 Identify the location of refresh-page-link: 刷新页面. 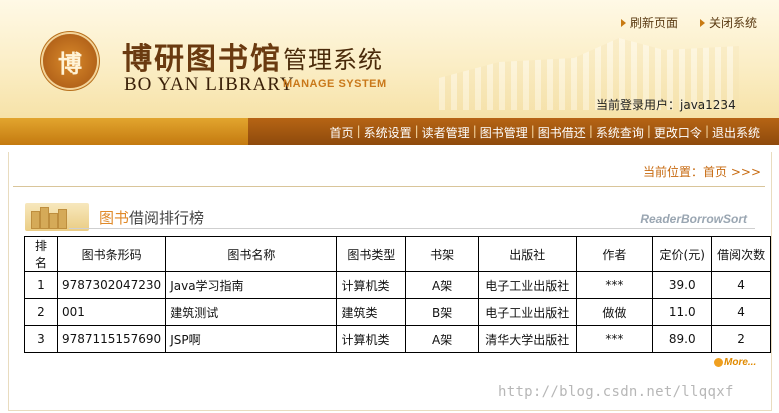
(649, 22).